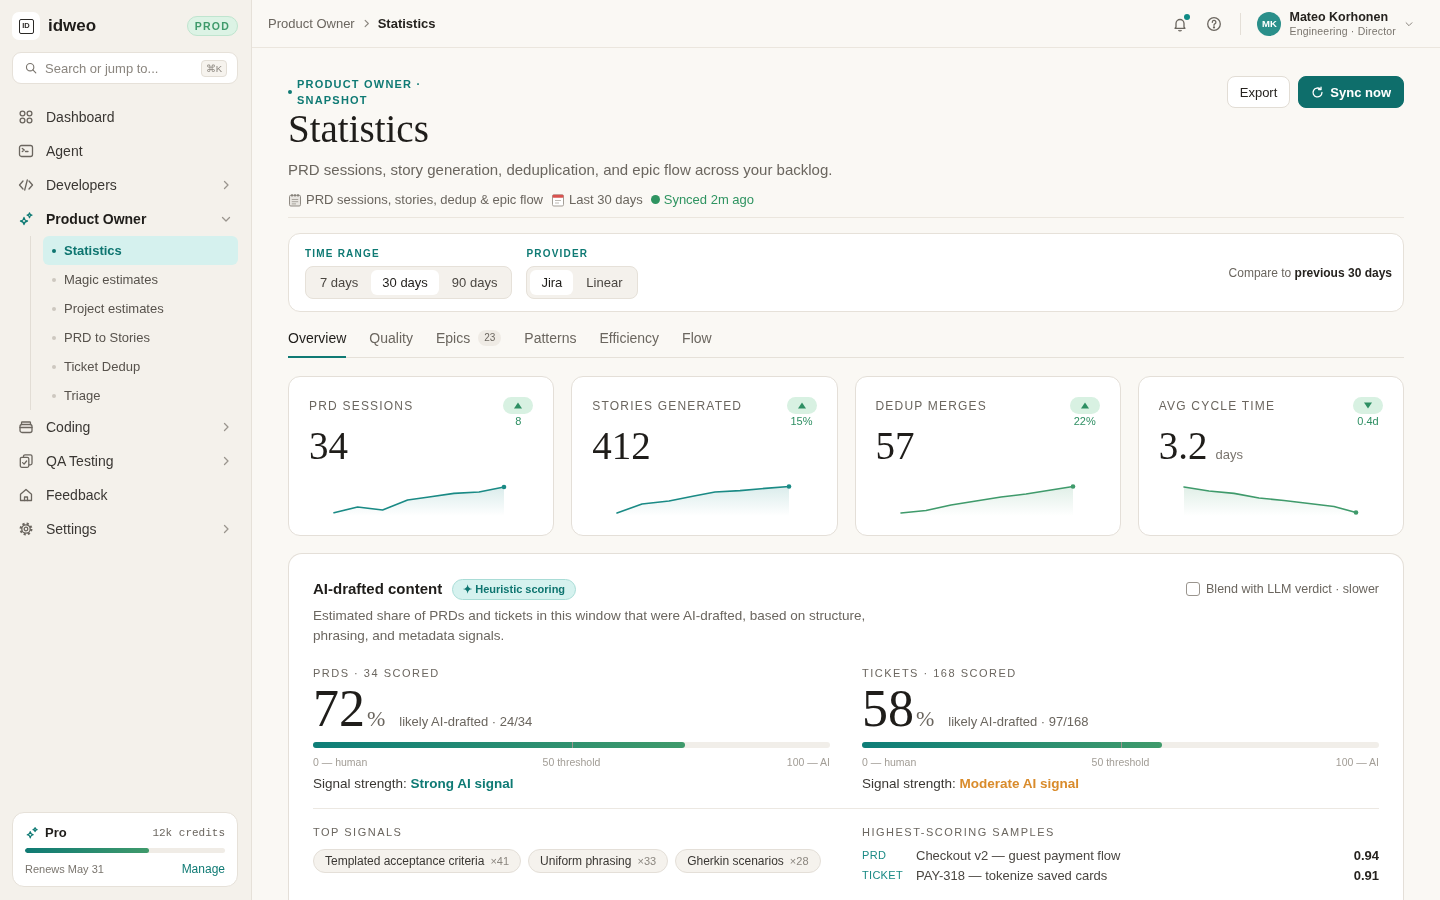 The width and height of the screenshot is (1440, 900). What do you see at coordinates (125, 427) in the screenshot?
I see `nav-item: Coding` at bounding box center [125, 427].